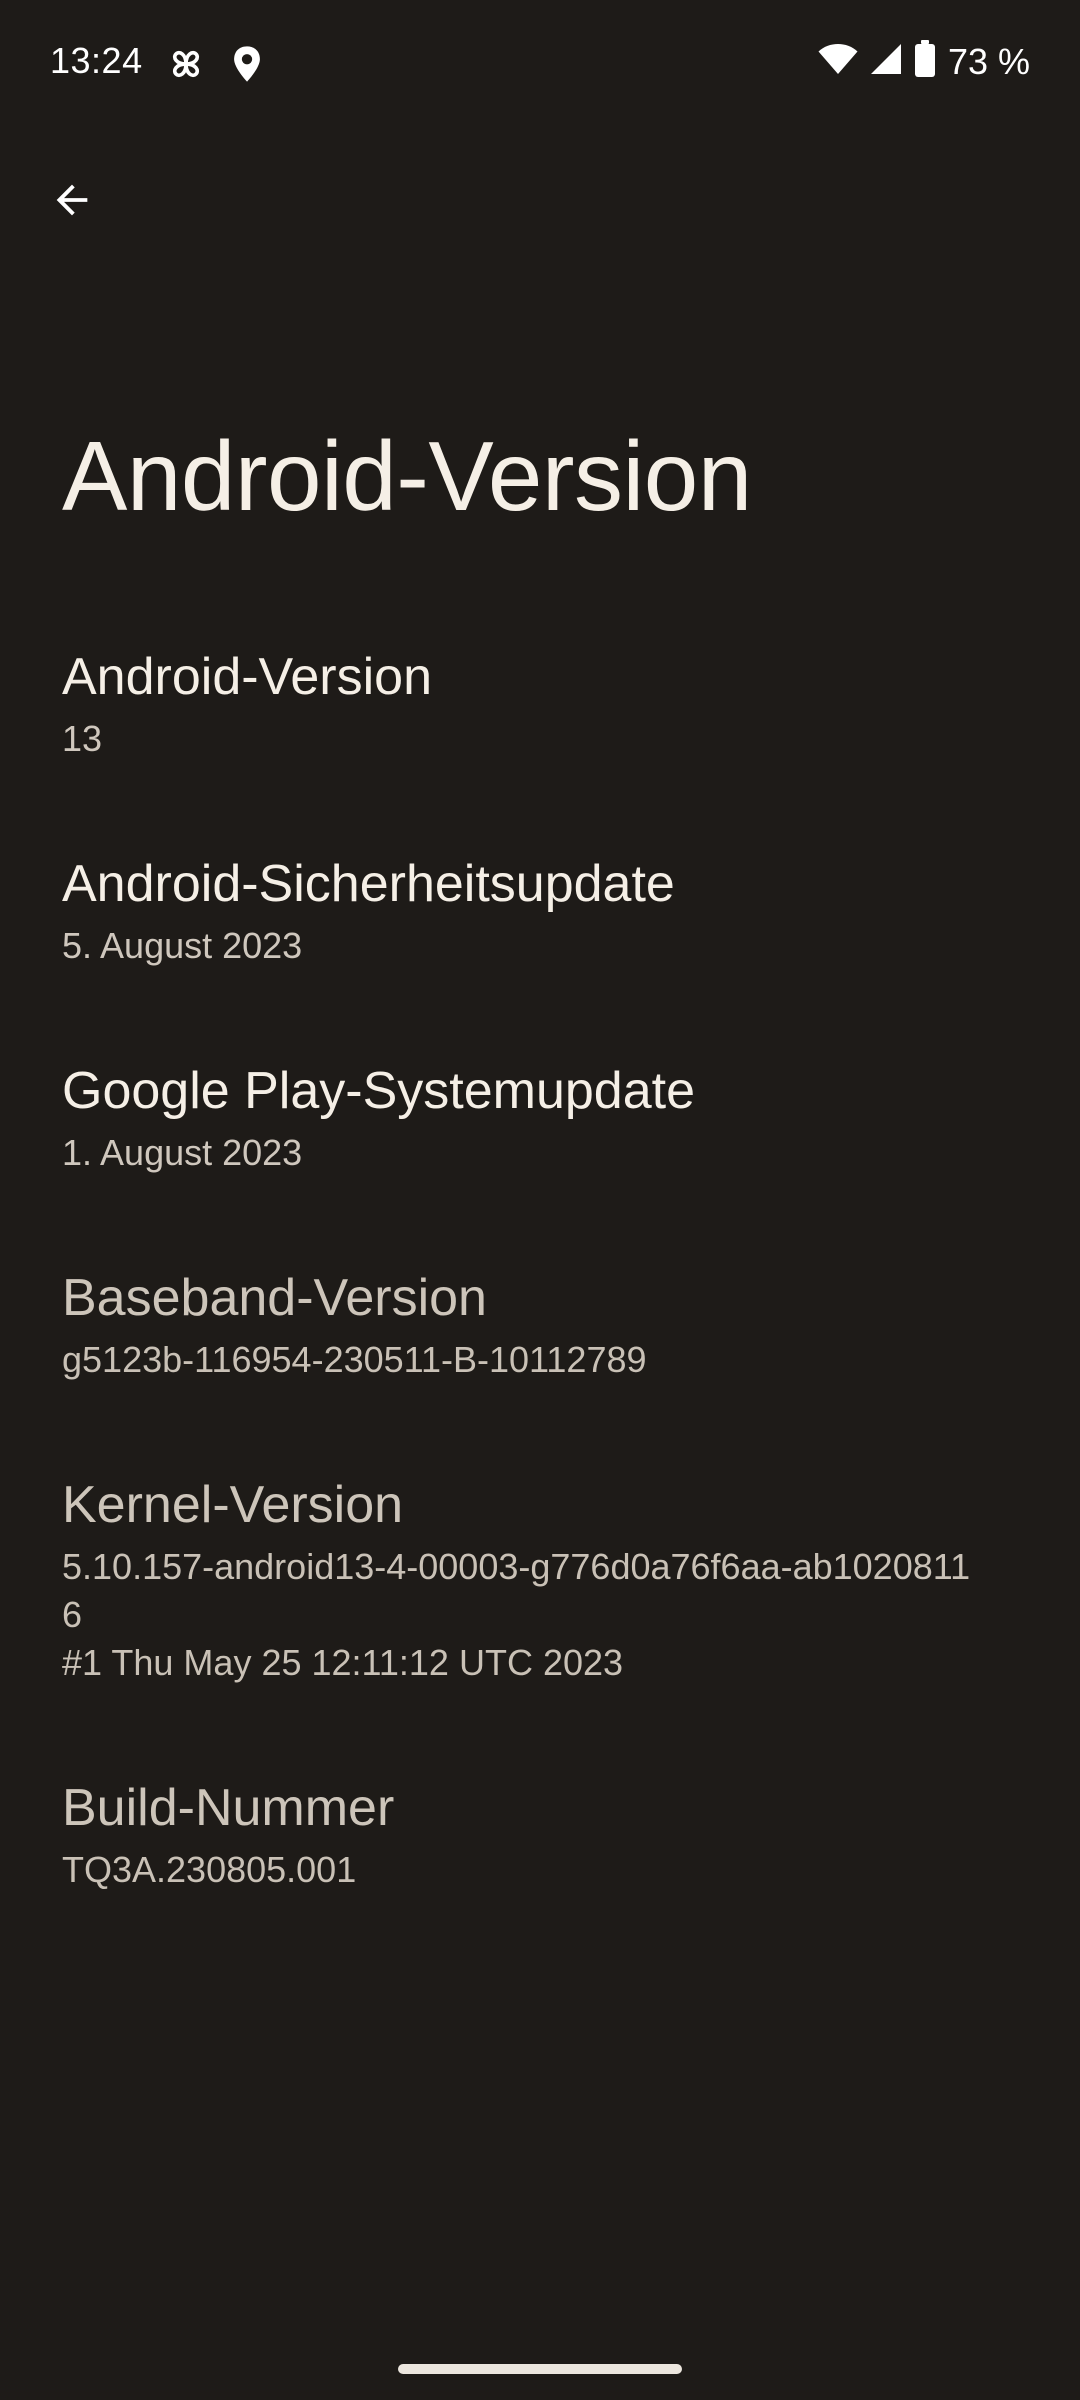 This screenshot has height=2400, width=1080. Describe the element at coordinates (540, 2369) in the screenshot. I see `gesture-nav-handle` at that location.